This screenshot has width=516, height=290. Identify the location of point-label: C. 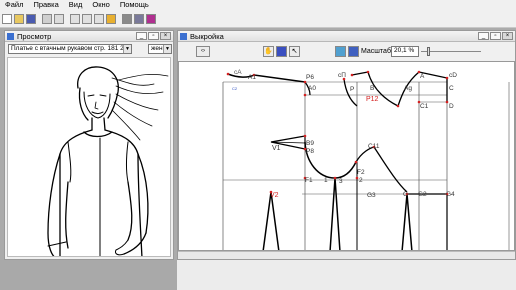
(451, 88).